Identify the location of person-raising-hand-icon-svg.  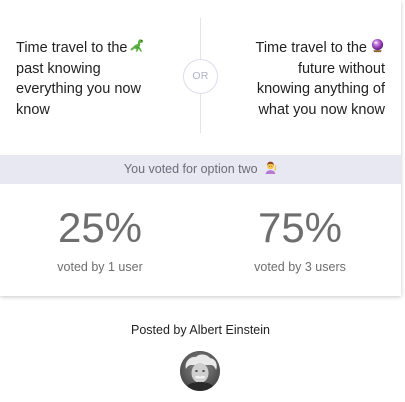
(271, 167).